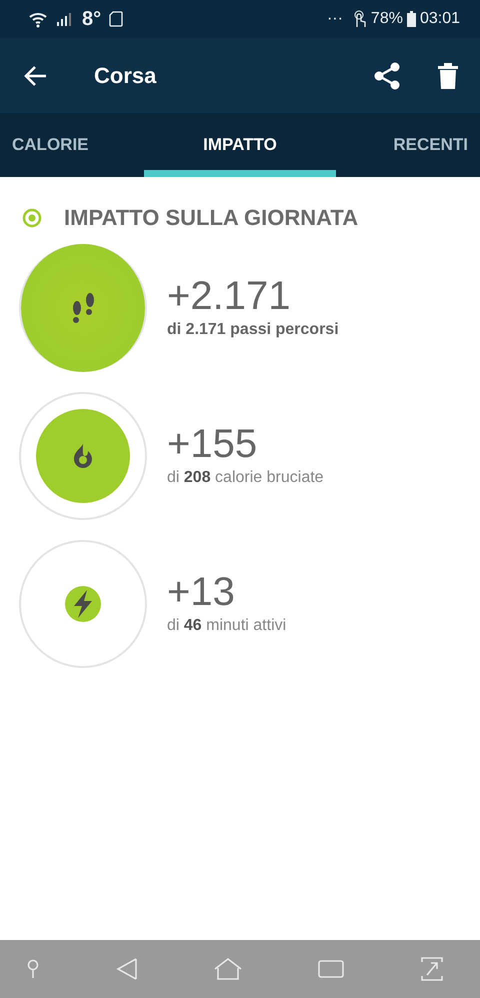 The width and height of the screenshot is (480, 998). I want to click on expand-icon, so click(432, 969).